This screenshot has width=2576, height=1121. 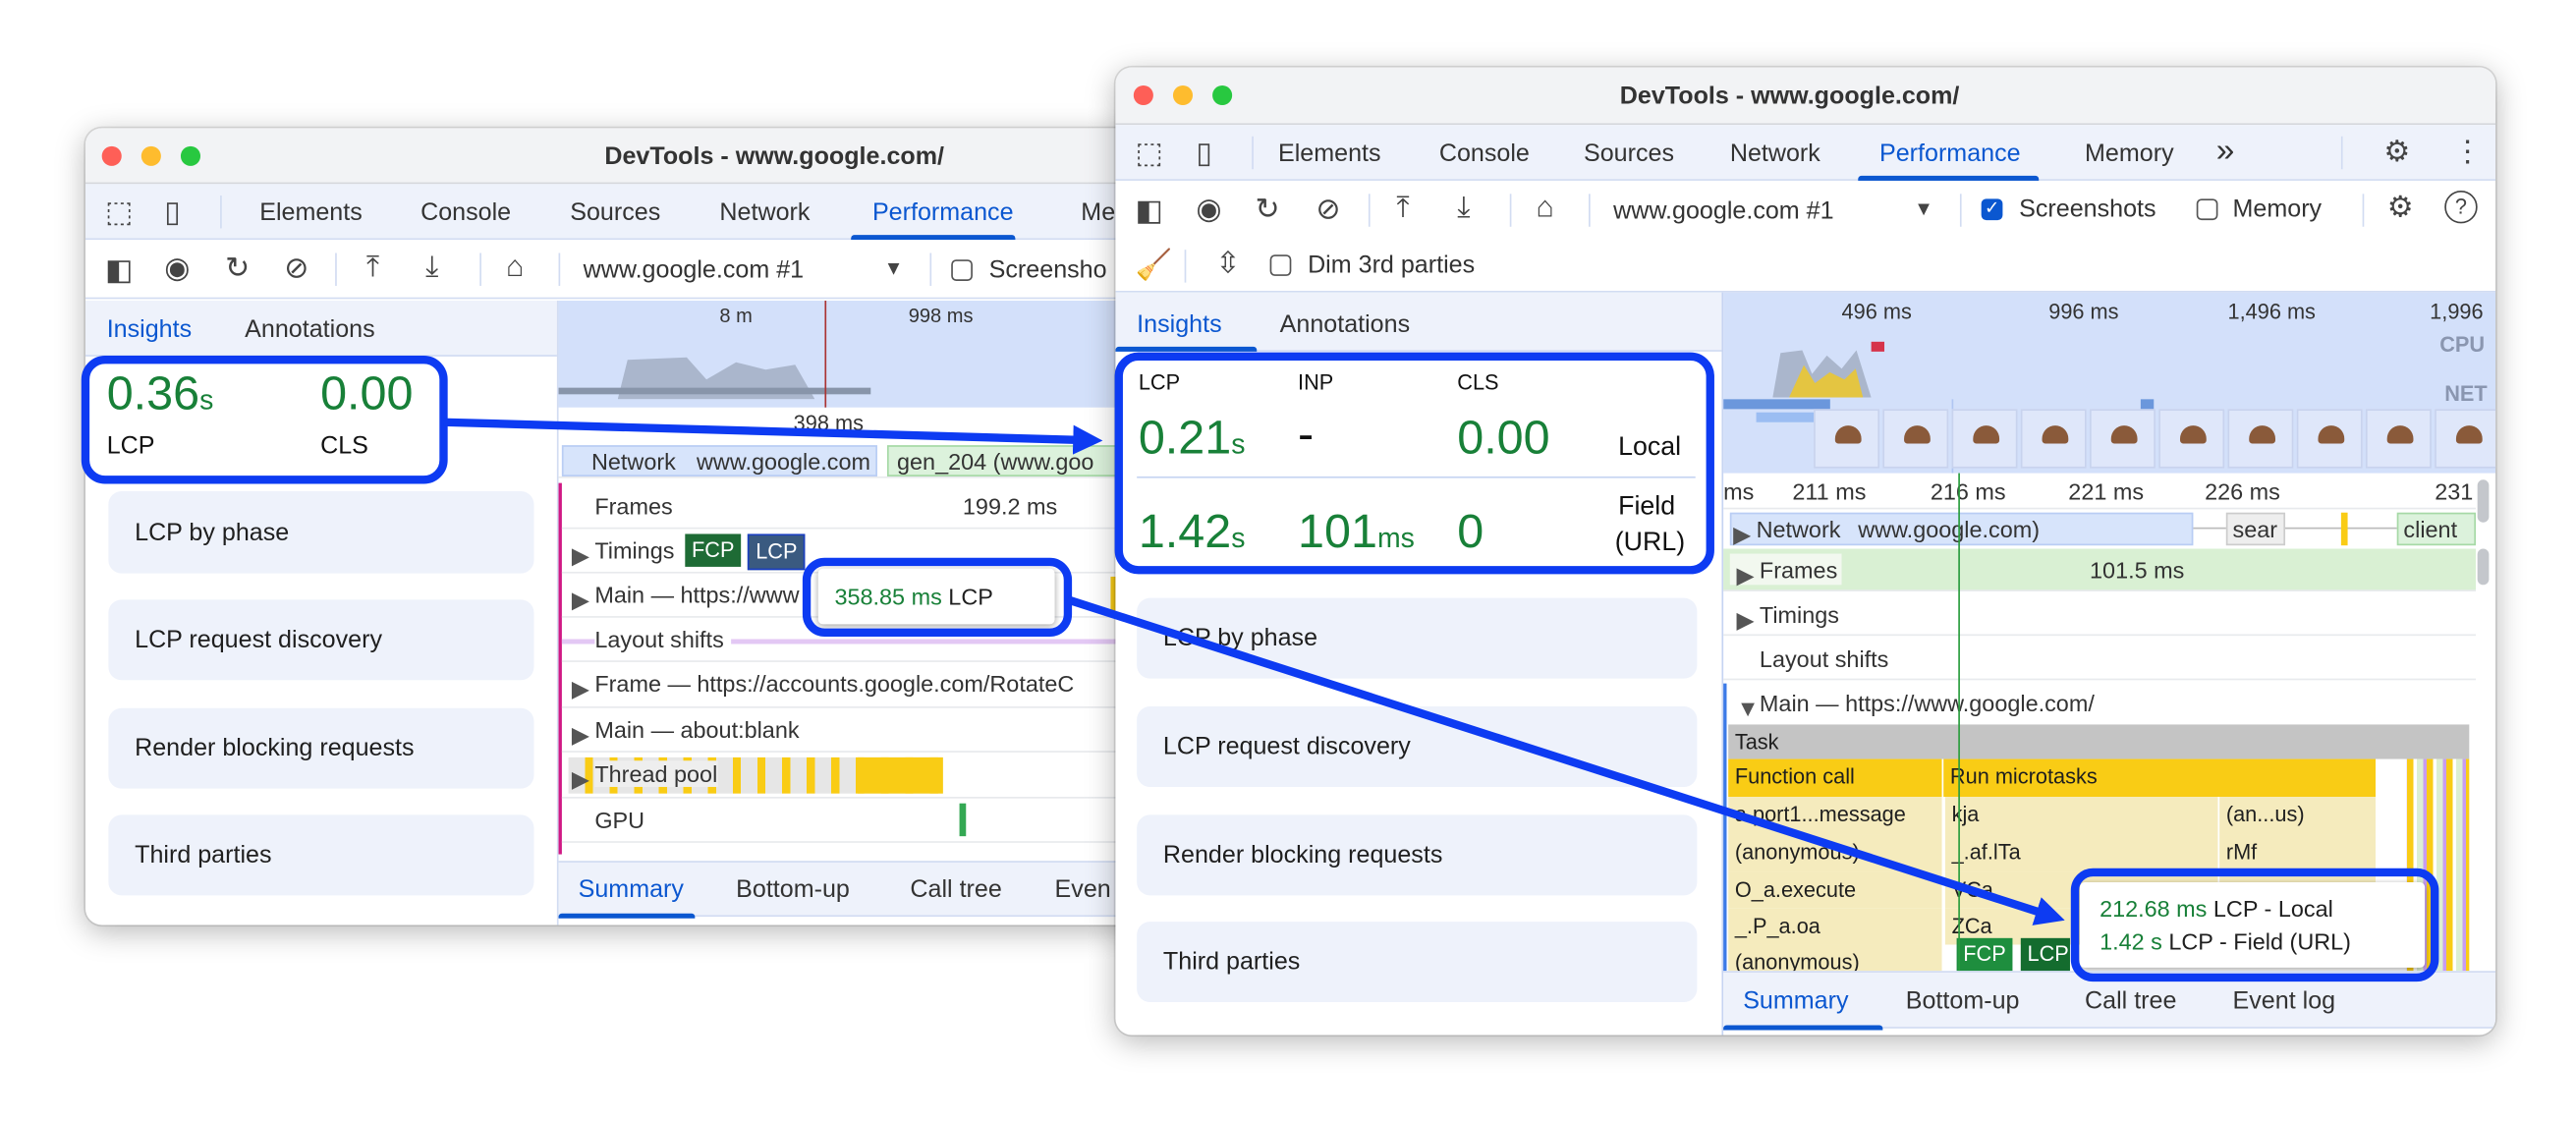 What do you see at coordinates (1565, 760) in the screenshot?
I see `arrow-tooltip` at bounding box center [1565, 760].